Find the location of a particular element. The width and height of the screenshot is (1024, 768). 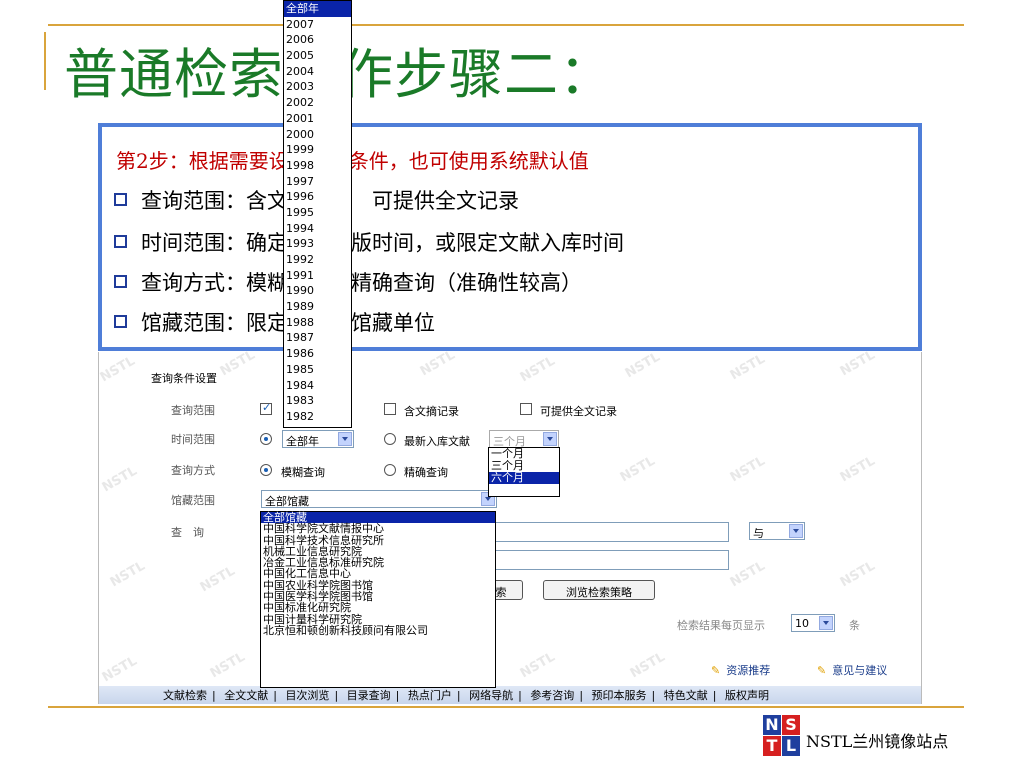

fuzzy-option-label: 模糊查询 is located at coordinates (303, 472).